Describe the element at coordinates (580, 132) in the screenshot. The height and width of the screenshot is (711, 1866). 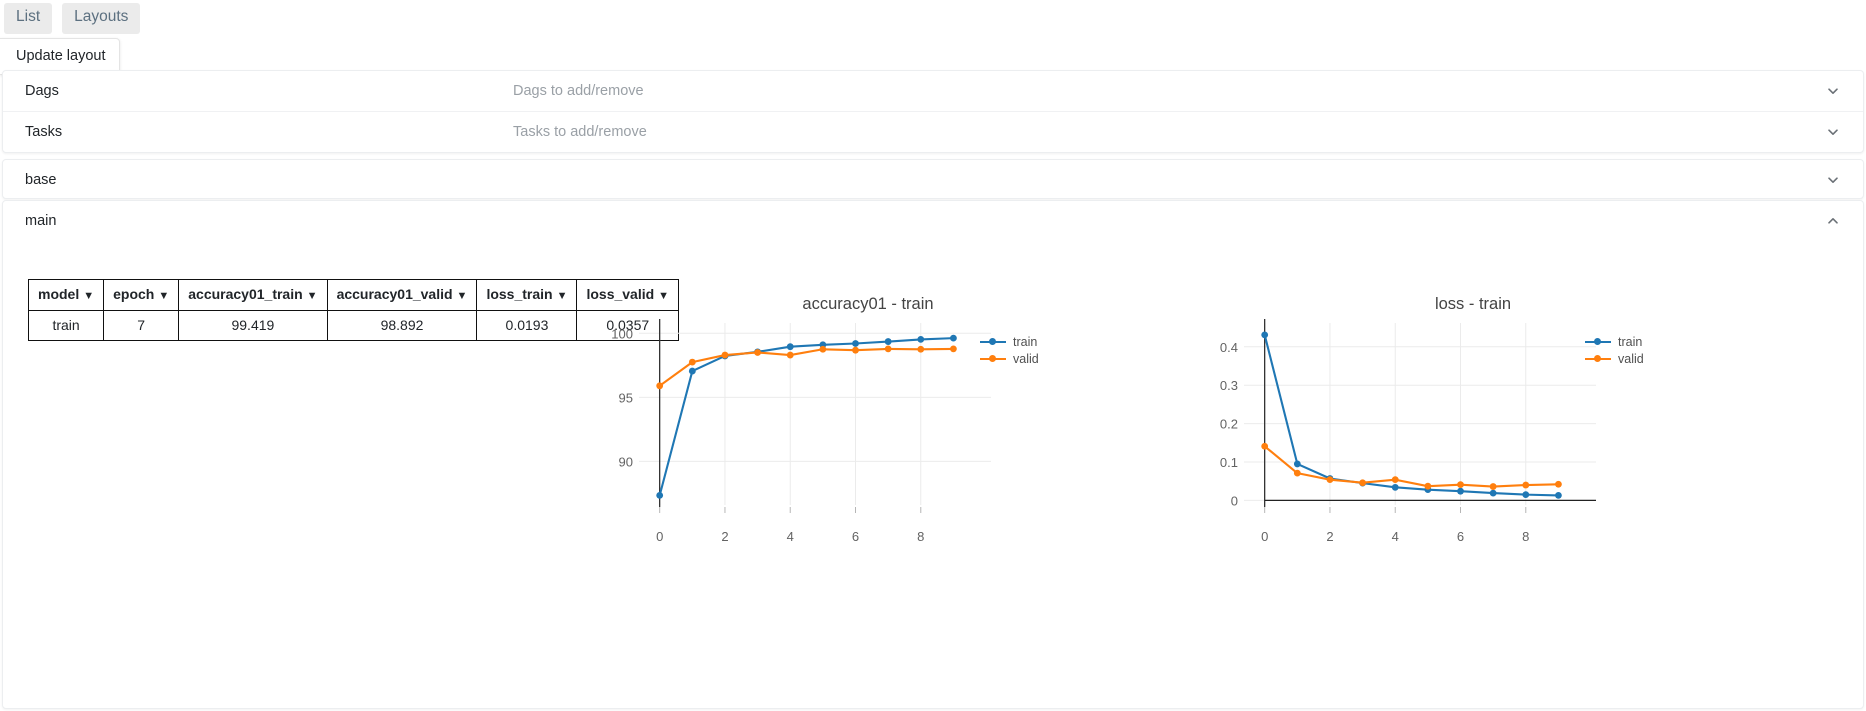
I see `tasks-placeholder: Tasks to add/remove` at that location.